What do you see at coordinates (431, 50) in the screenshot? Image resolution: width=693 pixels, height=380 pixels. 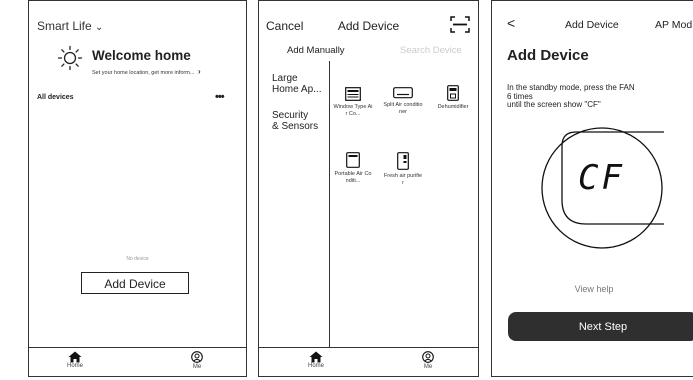 I see `tab-search-device: Search Device` at bounding box center [431, 50].